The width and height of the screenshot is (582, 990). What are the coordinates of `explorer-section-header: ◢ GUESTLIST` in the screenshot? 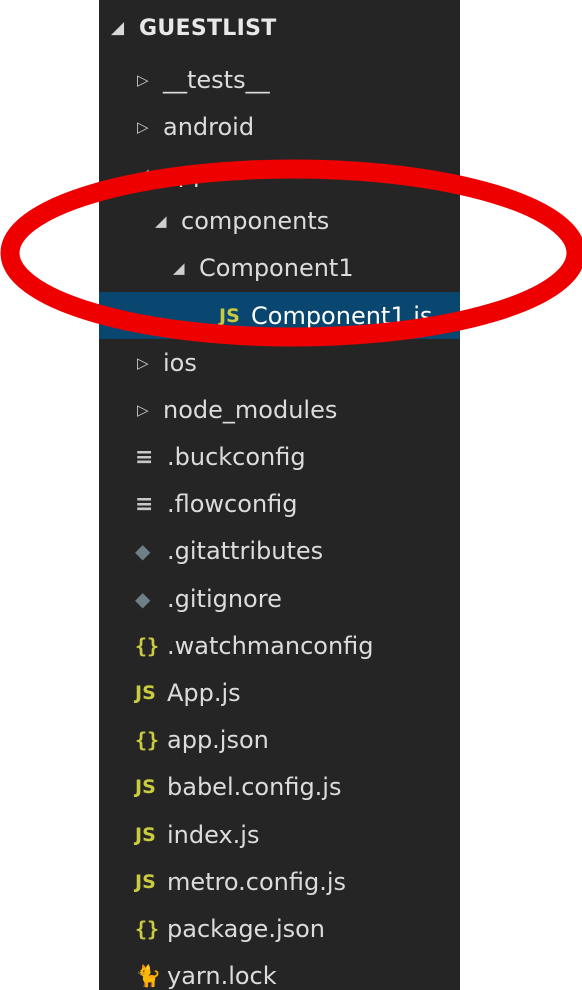 It's located at (279, 28).